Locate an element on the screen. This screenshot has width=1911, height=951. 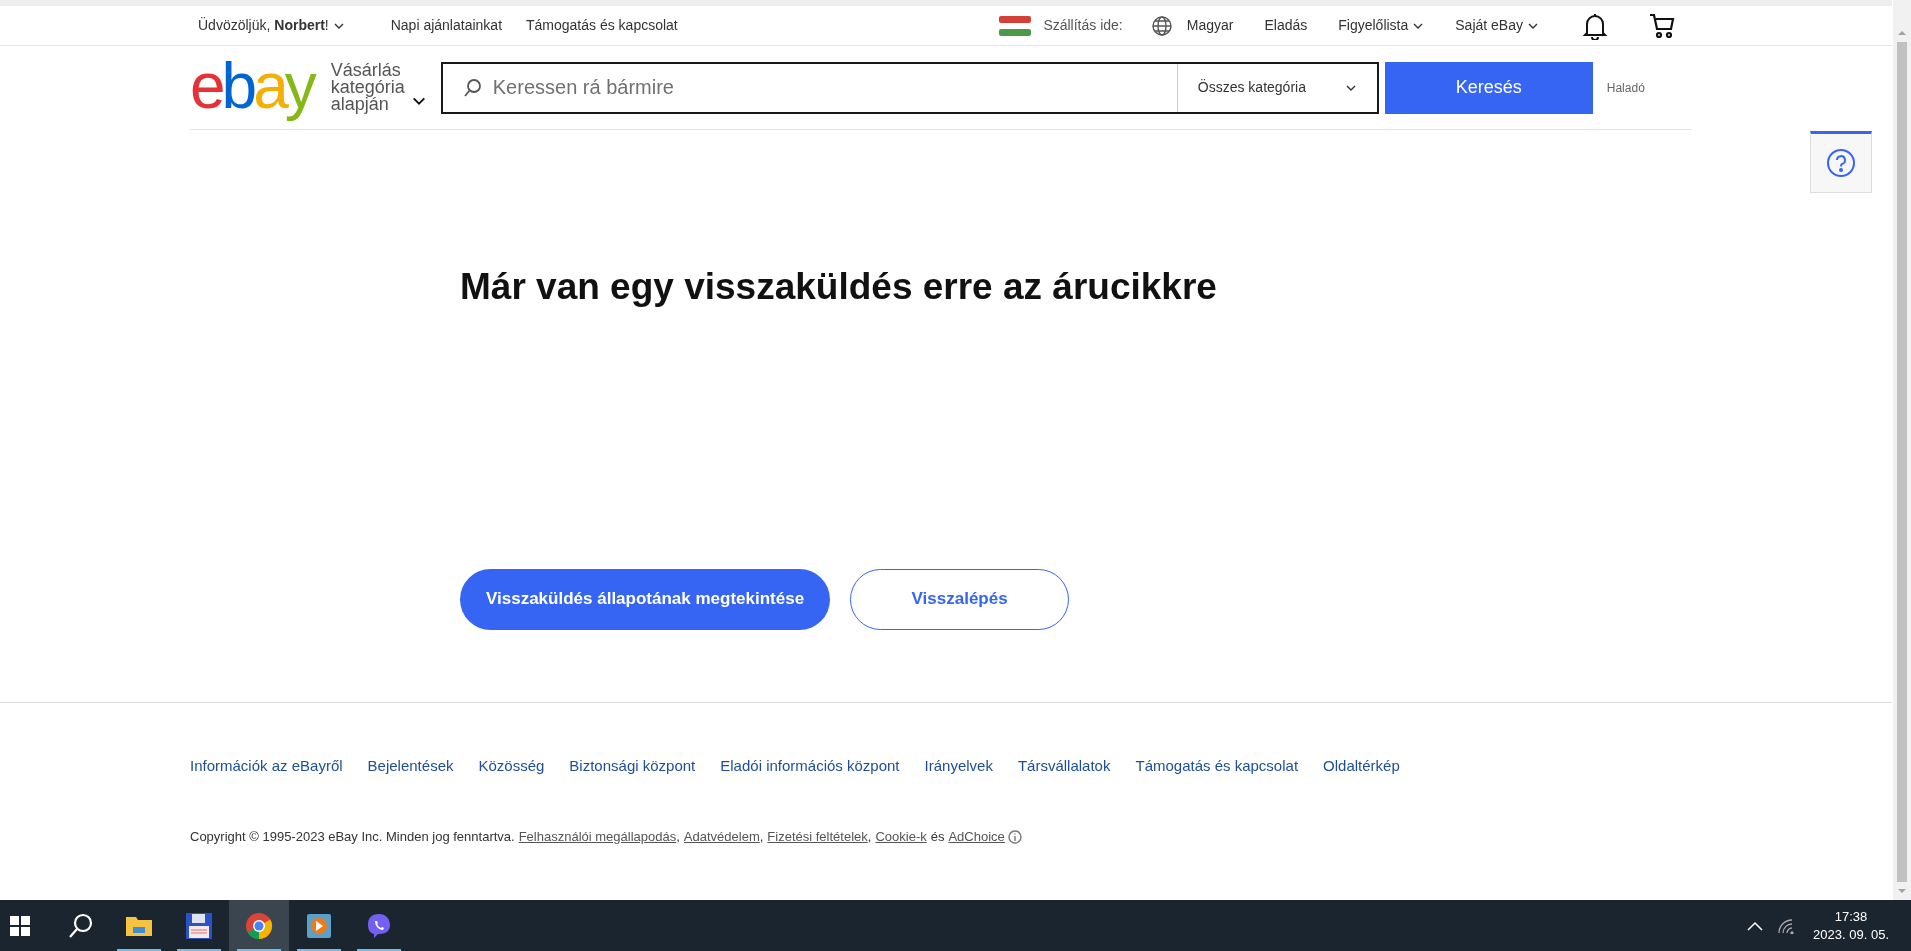
nav-link: Napi ajánlatainkat is located at coordinates (446, 25).